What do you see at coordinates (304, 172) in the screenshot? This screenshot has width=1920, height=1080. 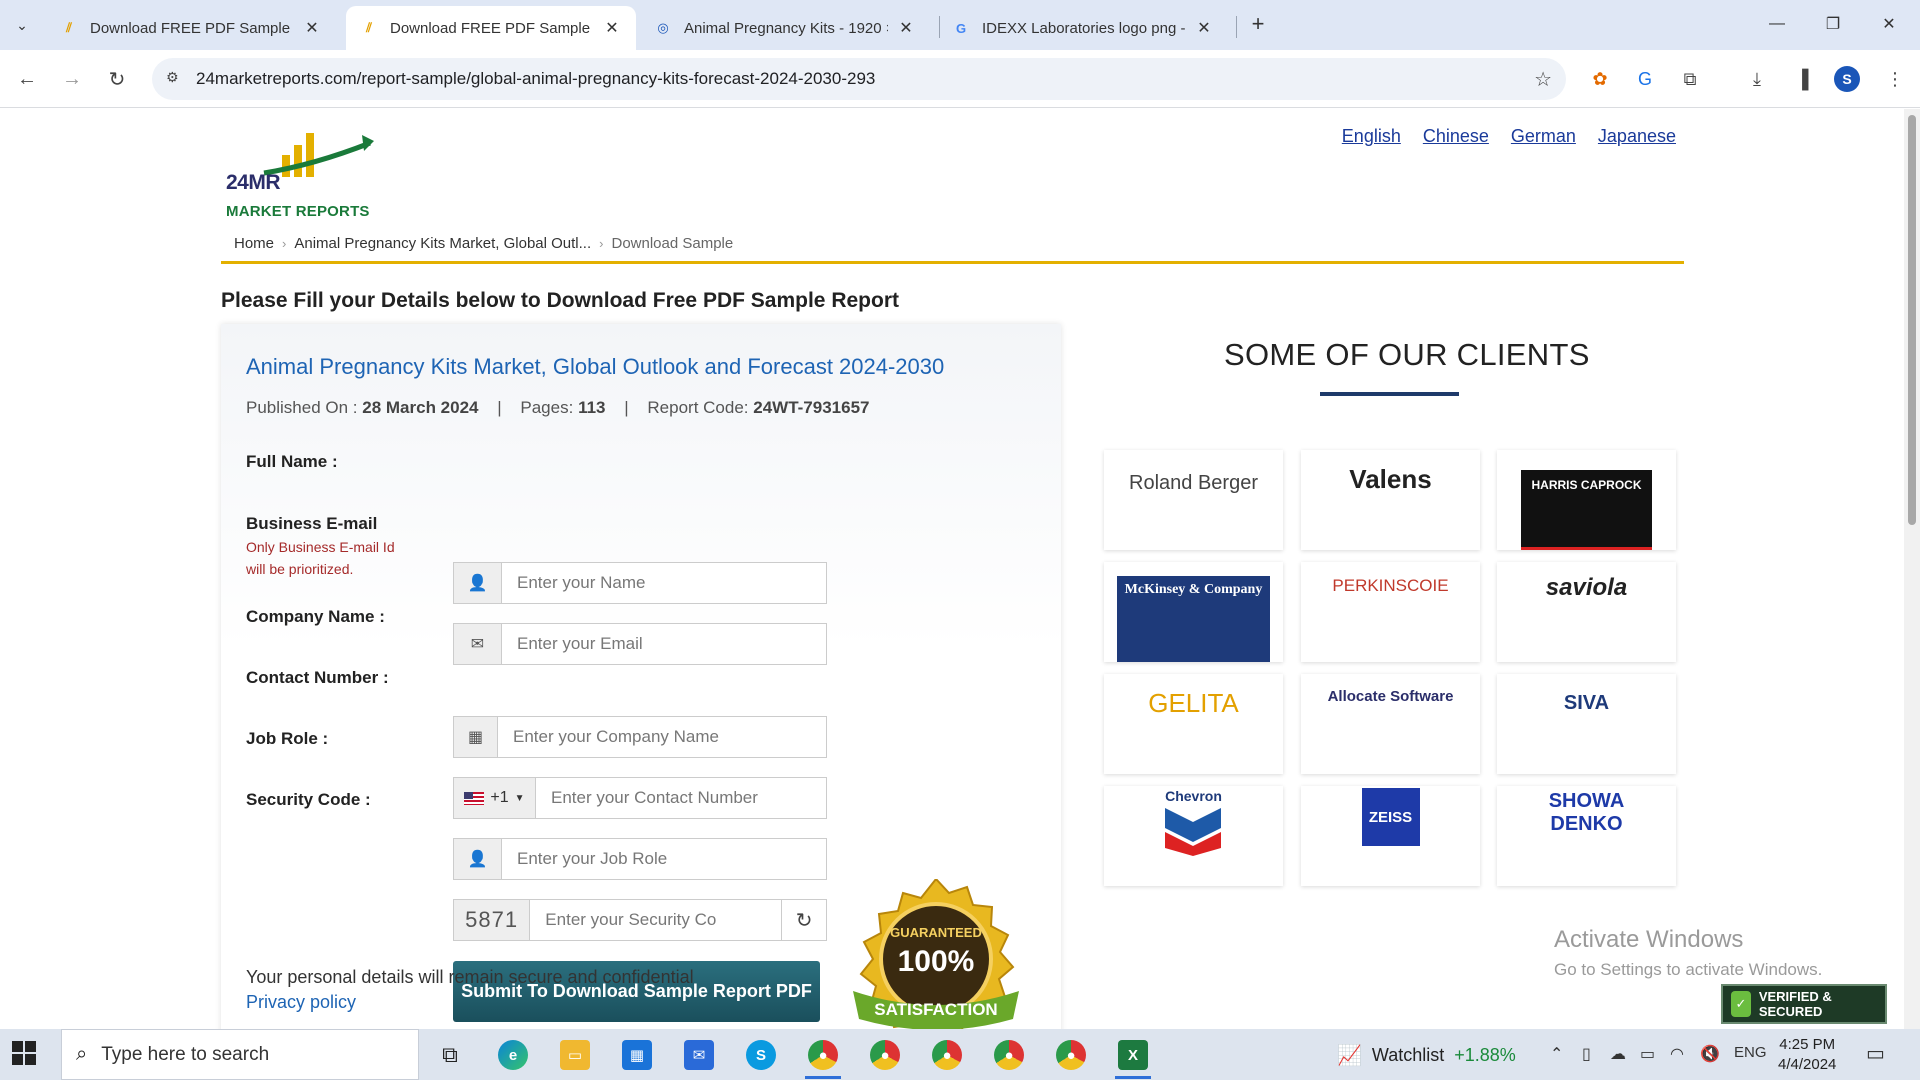 I see `site-logo: 24MR MARKET REPORTS` at bounding box center [304, 172].